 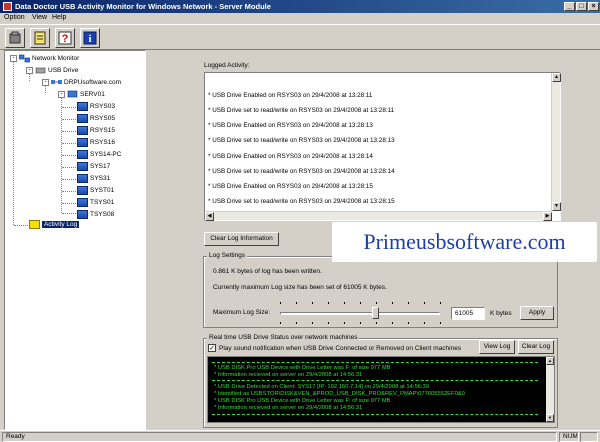 What do you see at coordinates (95, 203) in the screenshot?
I see `tree-node-client: TSYS01` at bounding box center [95, 203].